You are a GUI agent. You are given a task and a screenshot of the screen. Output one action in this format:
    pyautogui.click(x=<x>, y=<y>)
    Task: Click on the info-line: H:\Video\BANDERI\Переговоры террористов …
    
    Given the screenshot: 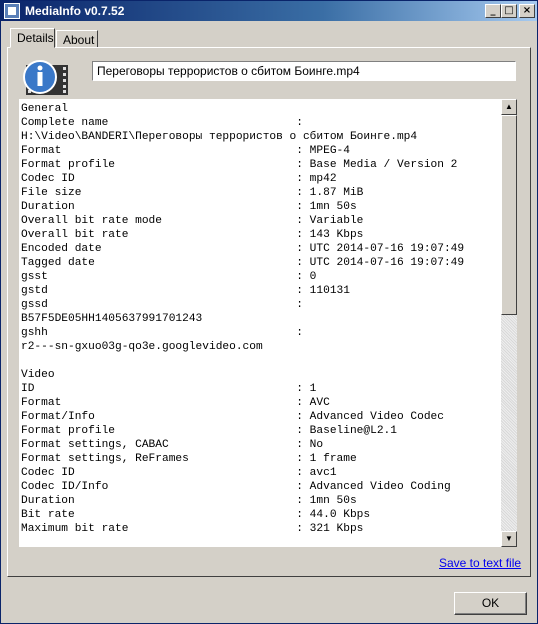 What is the action you would take?
    pyautogui.click(x=219, y=137)
    